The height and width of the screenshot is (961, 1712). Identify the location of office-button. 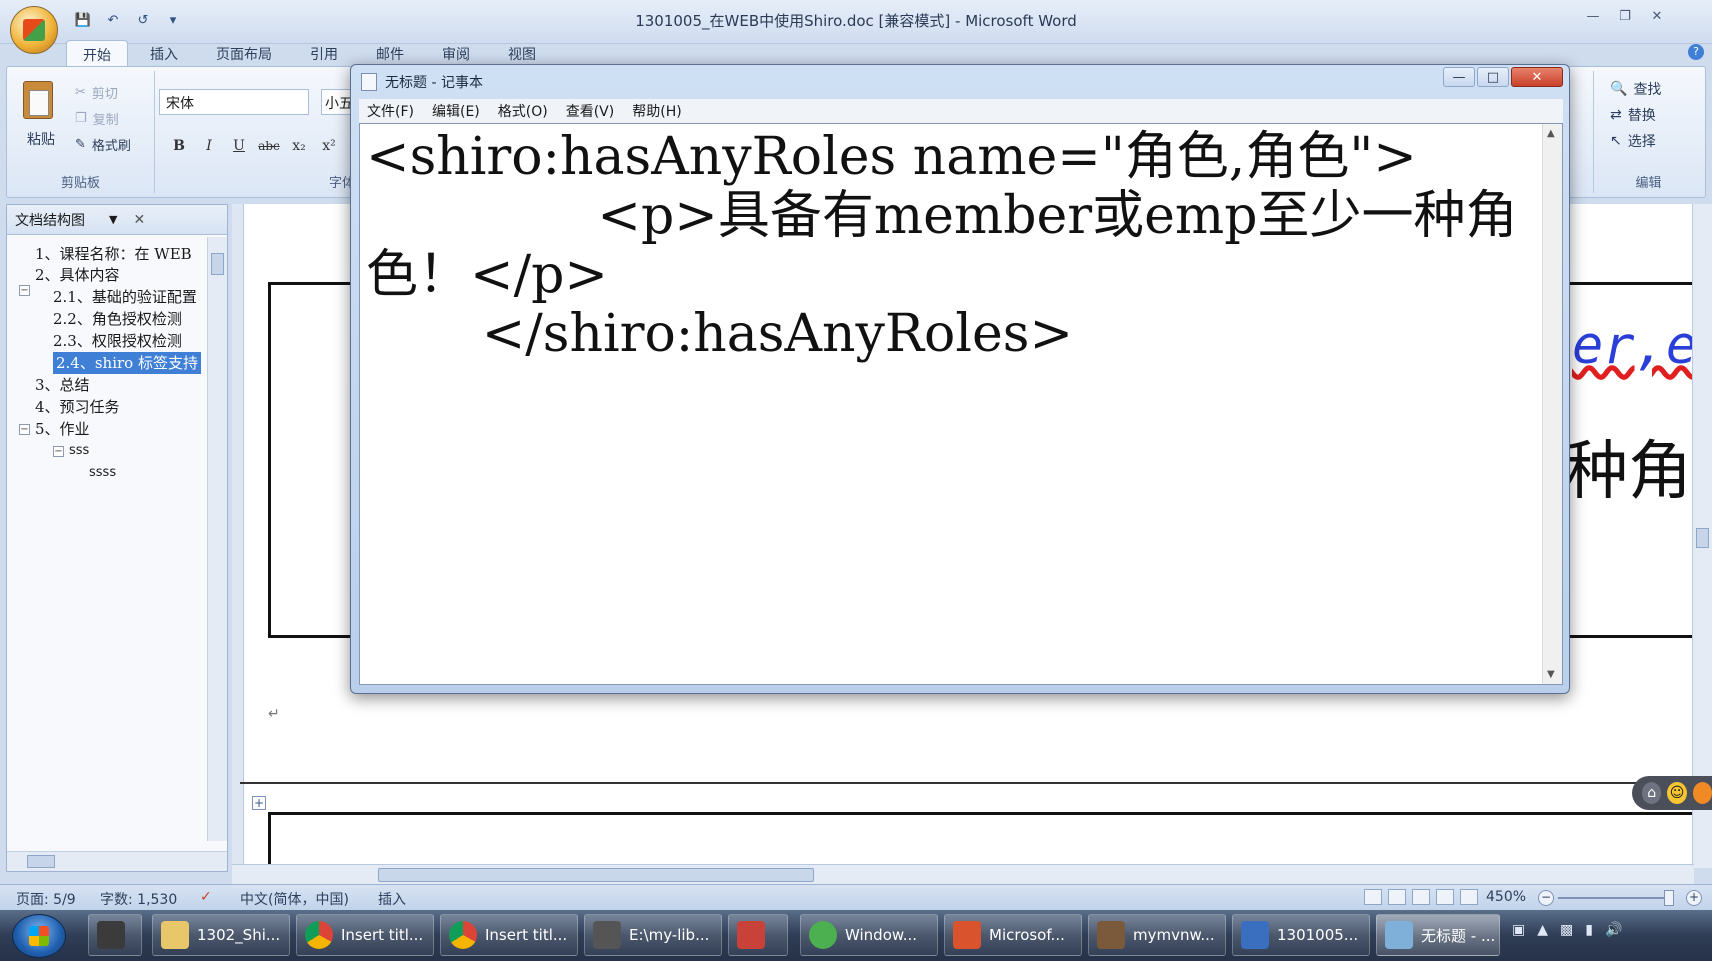
(34, 30).